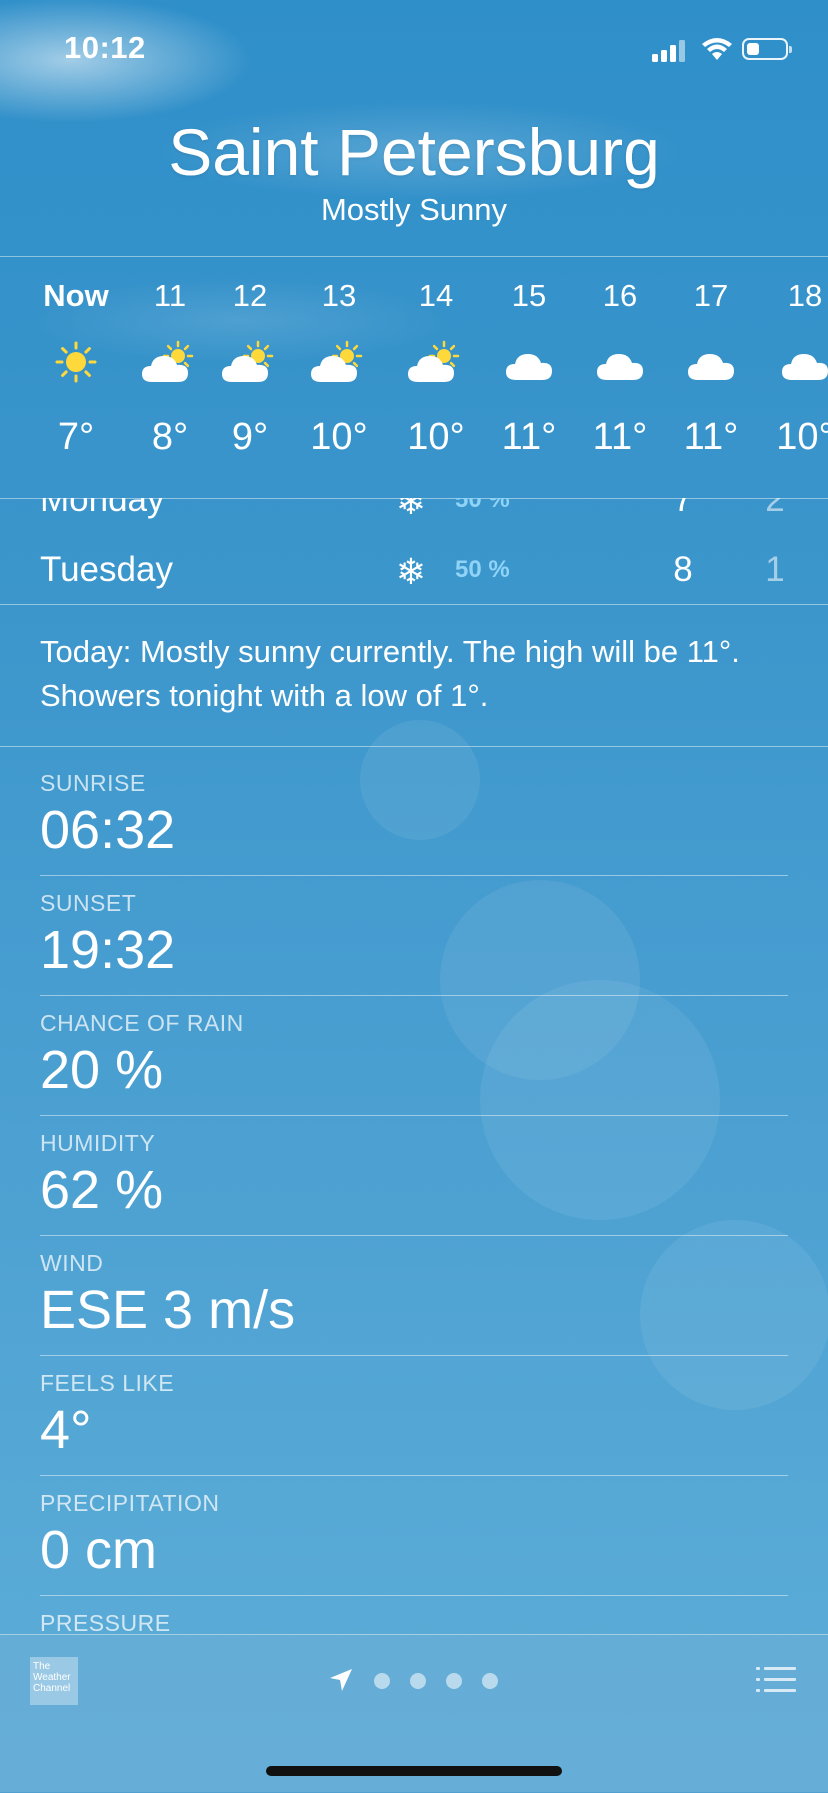 Image resolution: width=828 pixels, height=1793 pixels. Describe the element at coordinates (775, 569) in the screenshot. I see `low-temperature: 1` at that location.